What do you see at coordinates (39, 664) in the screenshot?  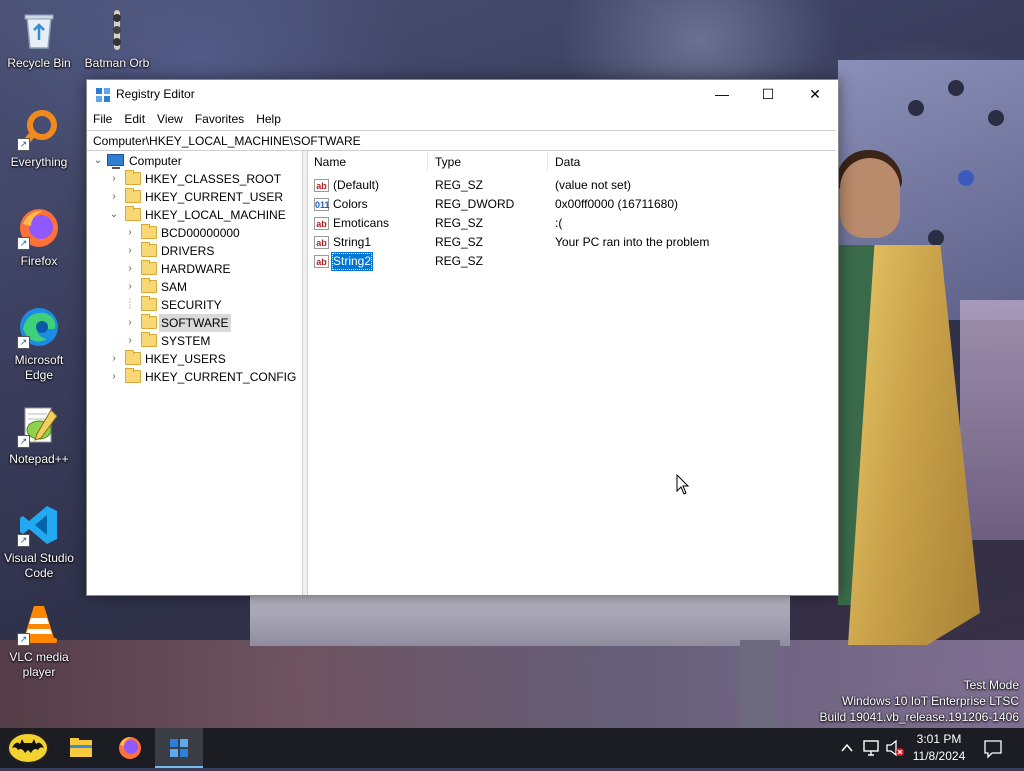 I see `desktop-icon-label: VLC media player` at bounding box center [39, 664].